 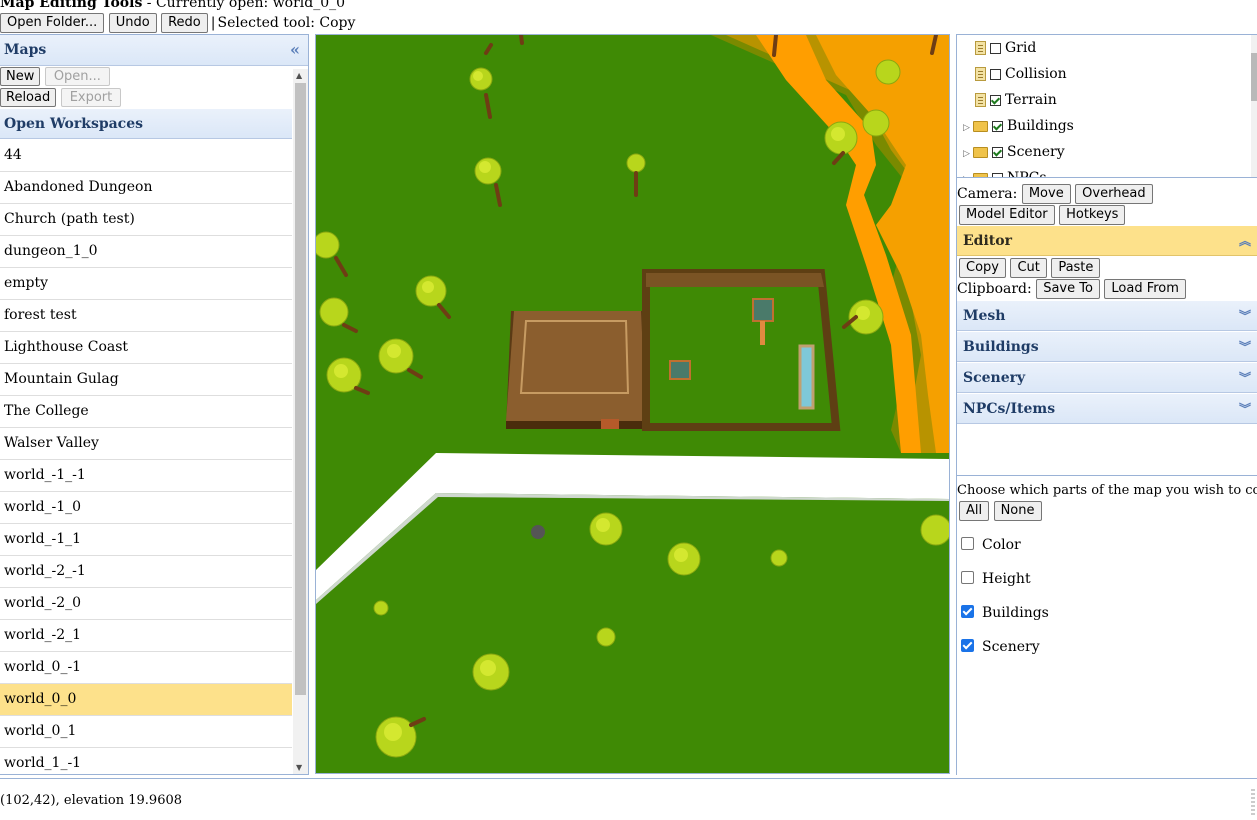 I want to click on layer-collision: Collision, so click(x=1021, y=74).